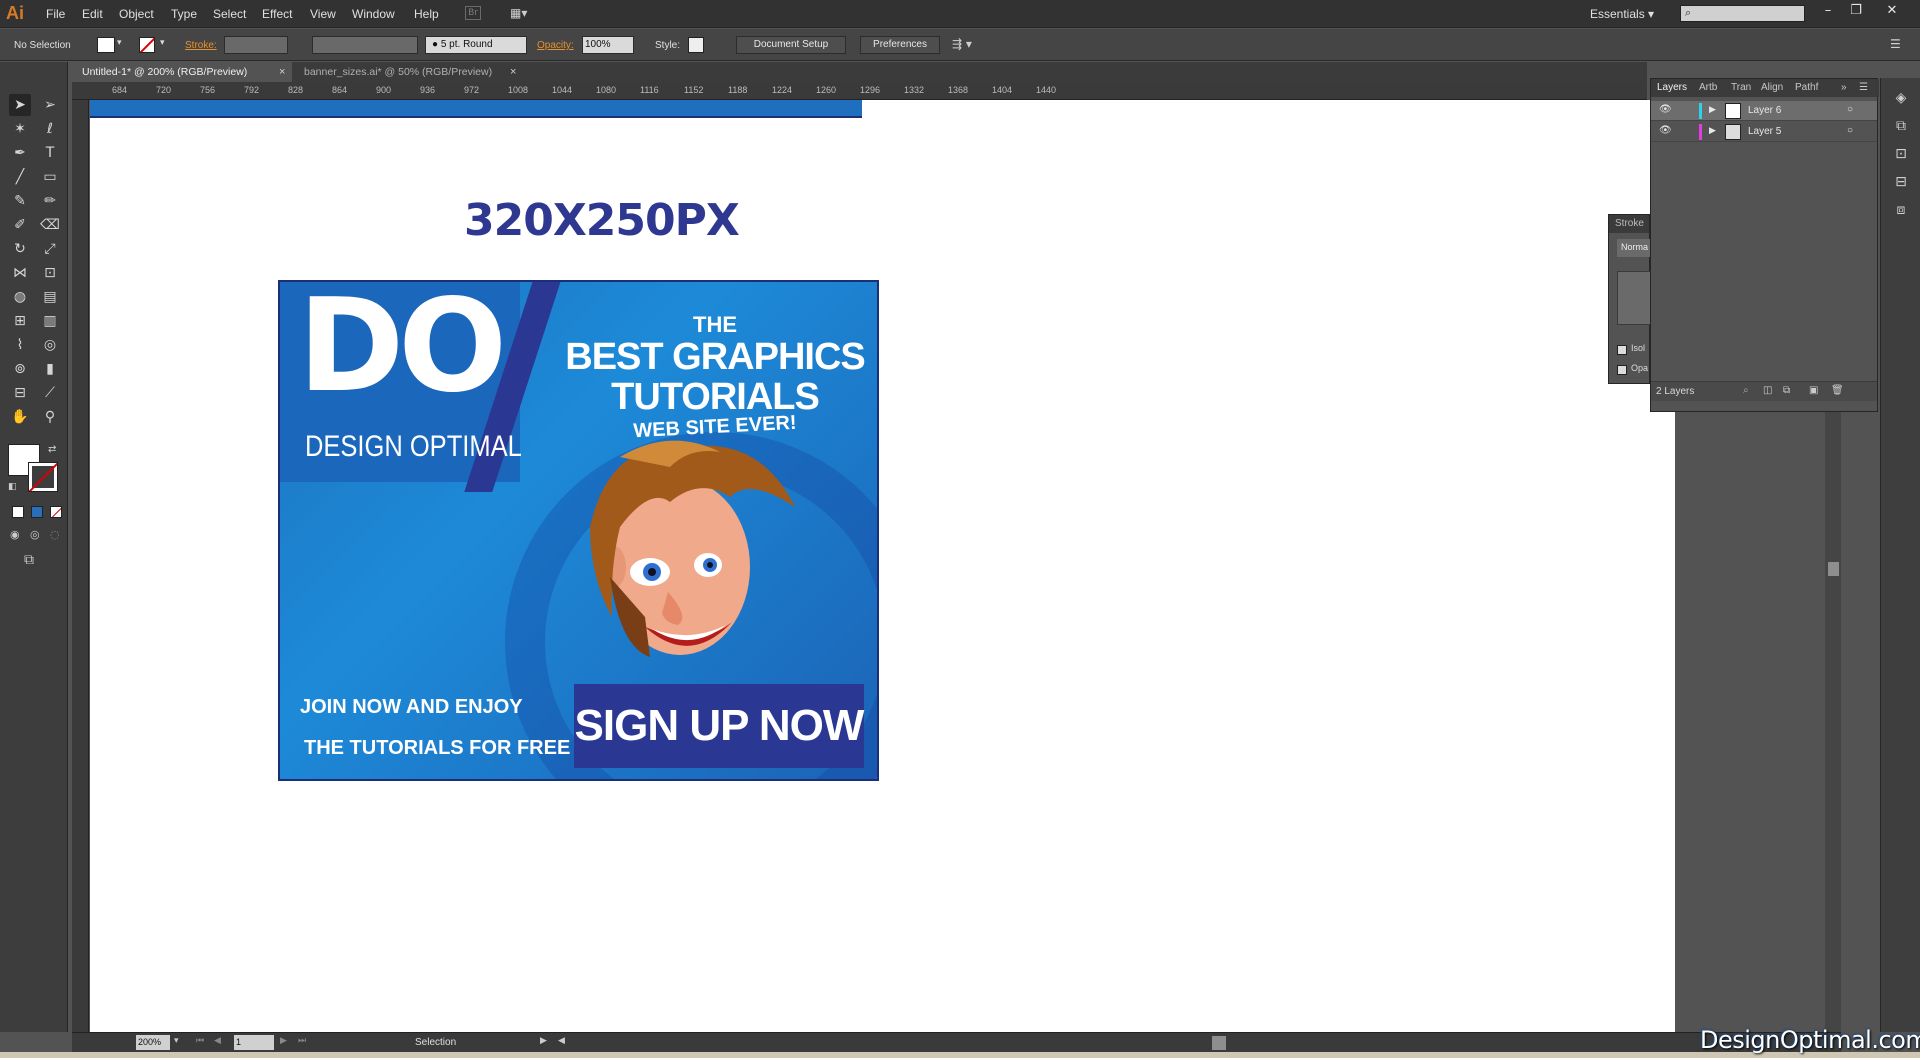 The height and width of the screenshot is (1058, 1920). Describe the element at coordinates (20, 129) in the screenshot. I see `magic-wand-tool-icon: ✶` at that location.